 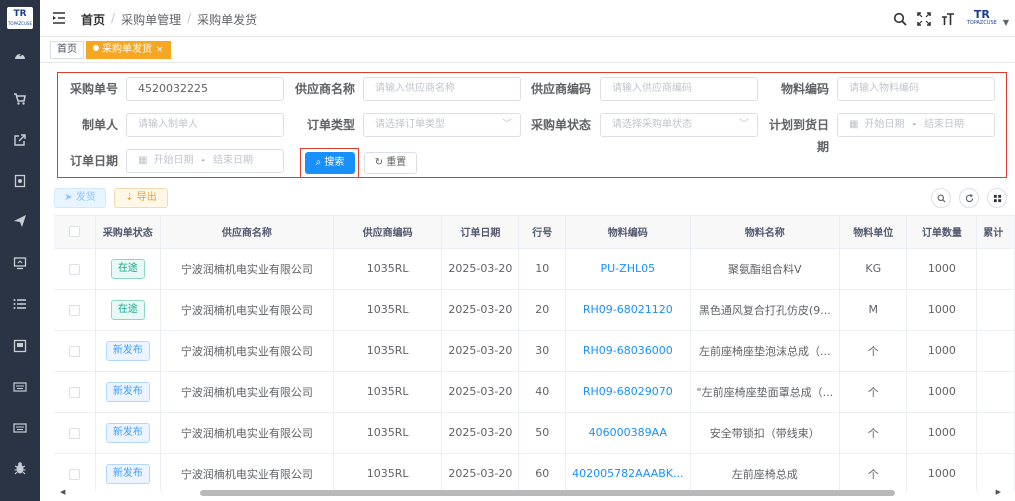 I want to click on document-icon, so click(x=20, y=181).